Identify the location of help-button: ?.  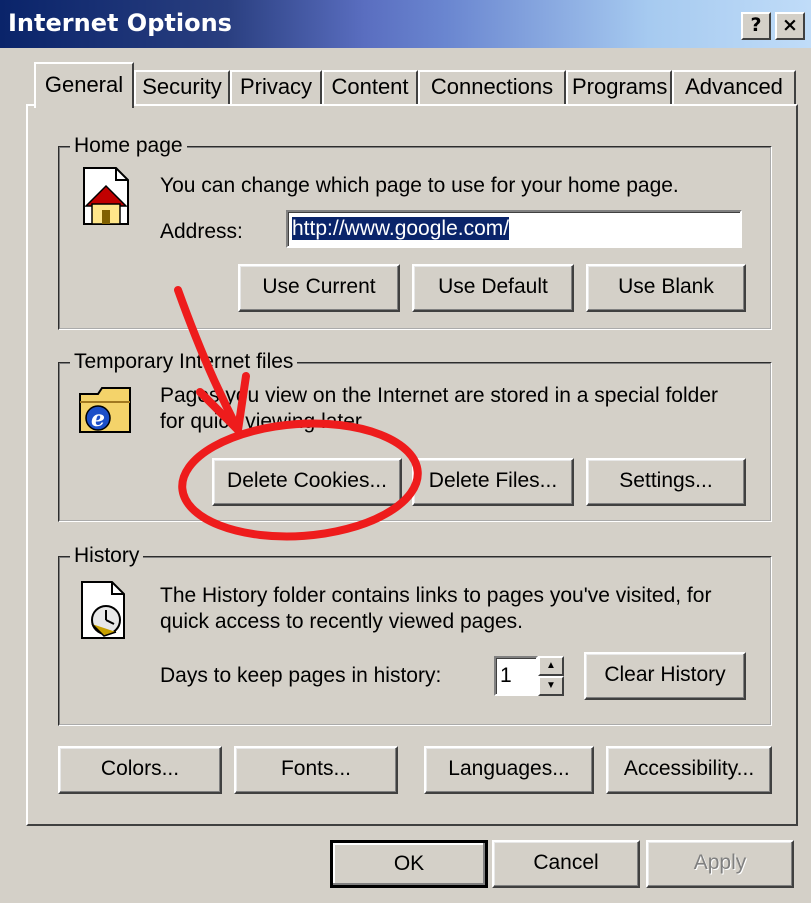
(756, 26).